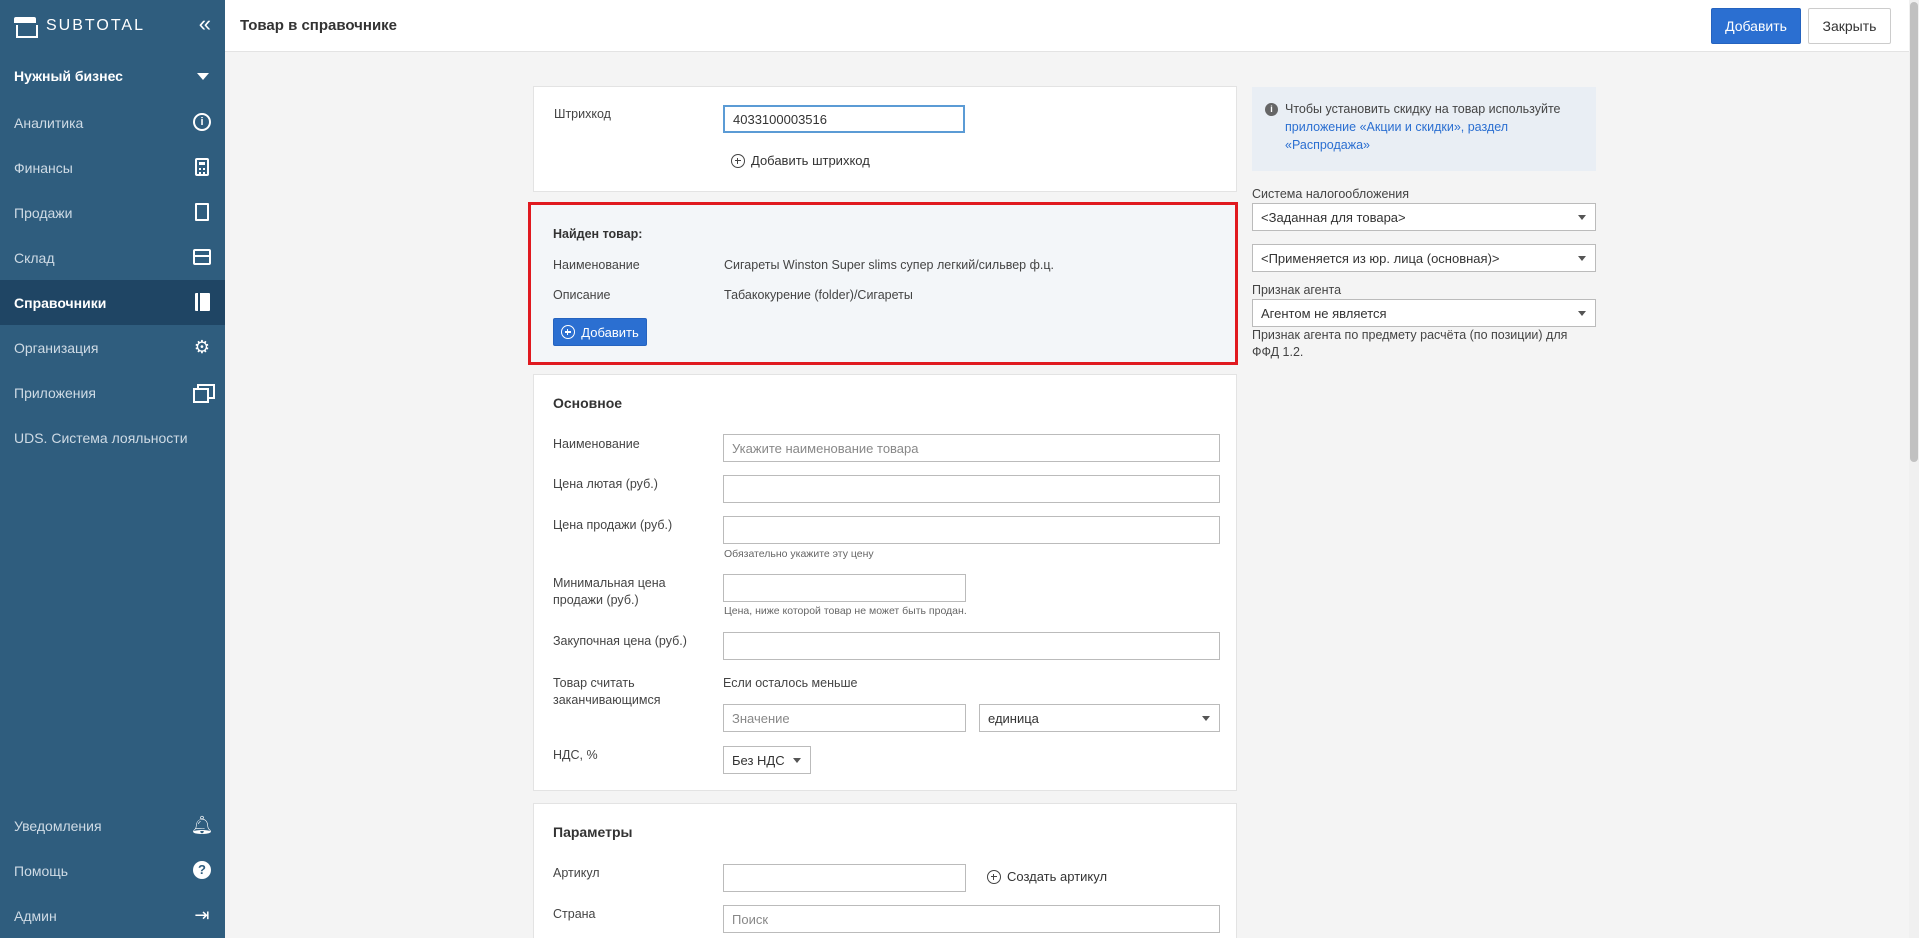  What do you see at coordinates (582, 295) in the screenshot?
I see `found-desc-label: Описание` at bounding box center [582, 295].